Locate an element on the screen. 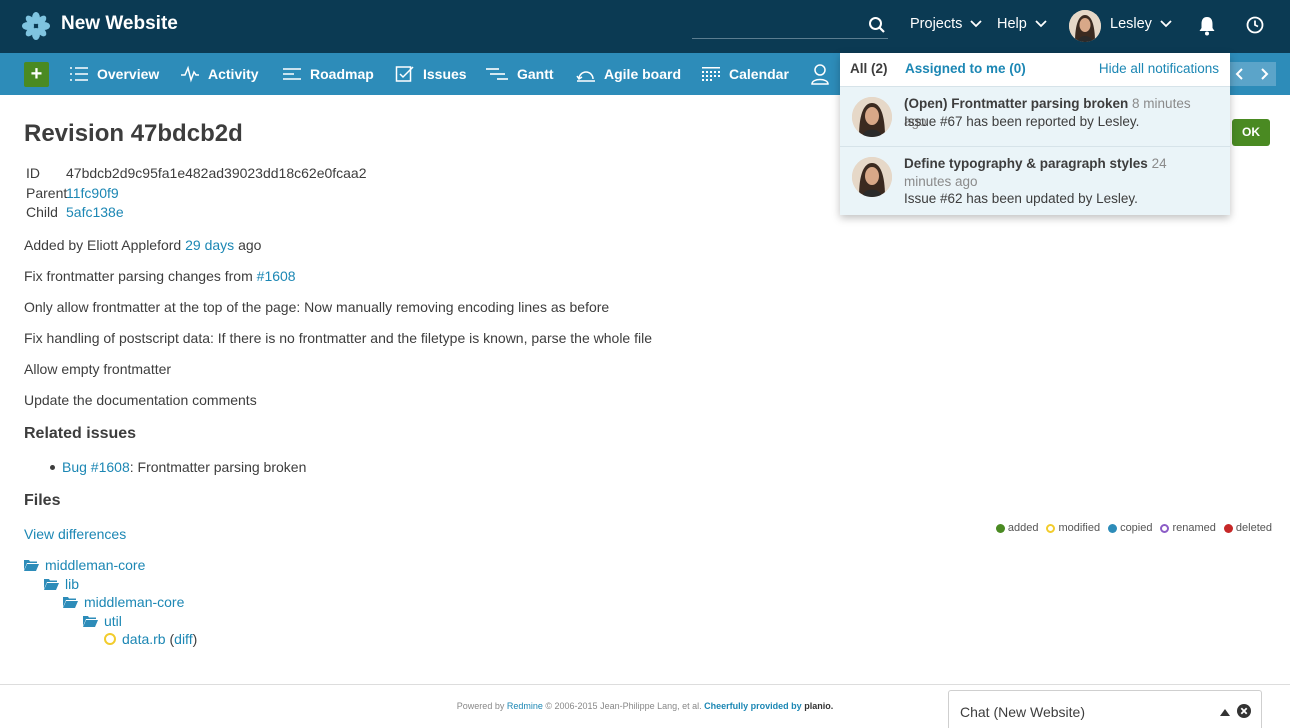  legend-added: added is located at coordinates (1016, 528).